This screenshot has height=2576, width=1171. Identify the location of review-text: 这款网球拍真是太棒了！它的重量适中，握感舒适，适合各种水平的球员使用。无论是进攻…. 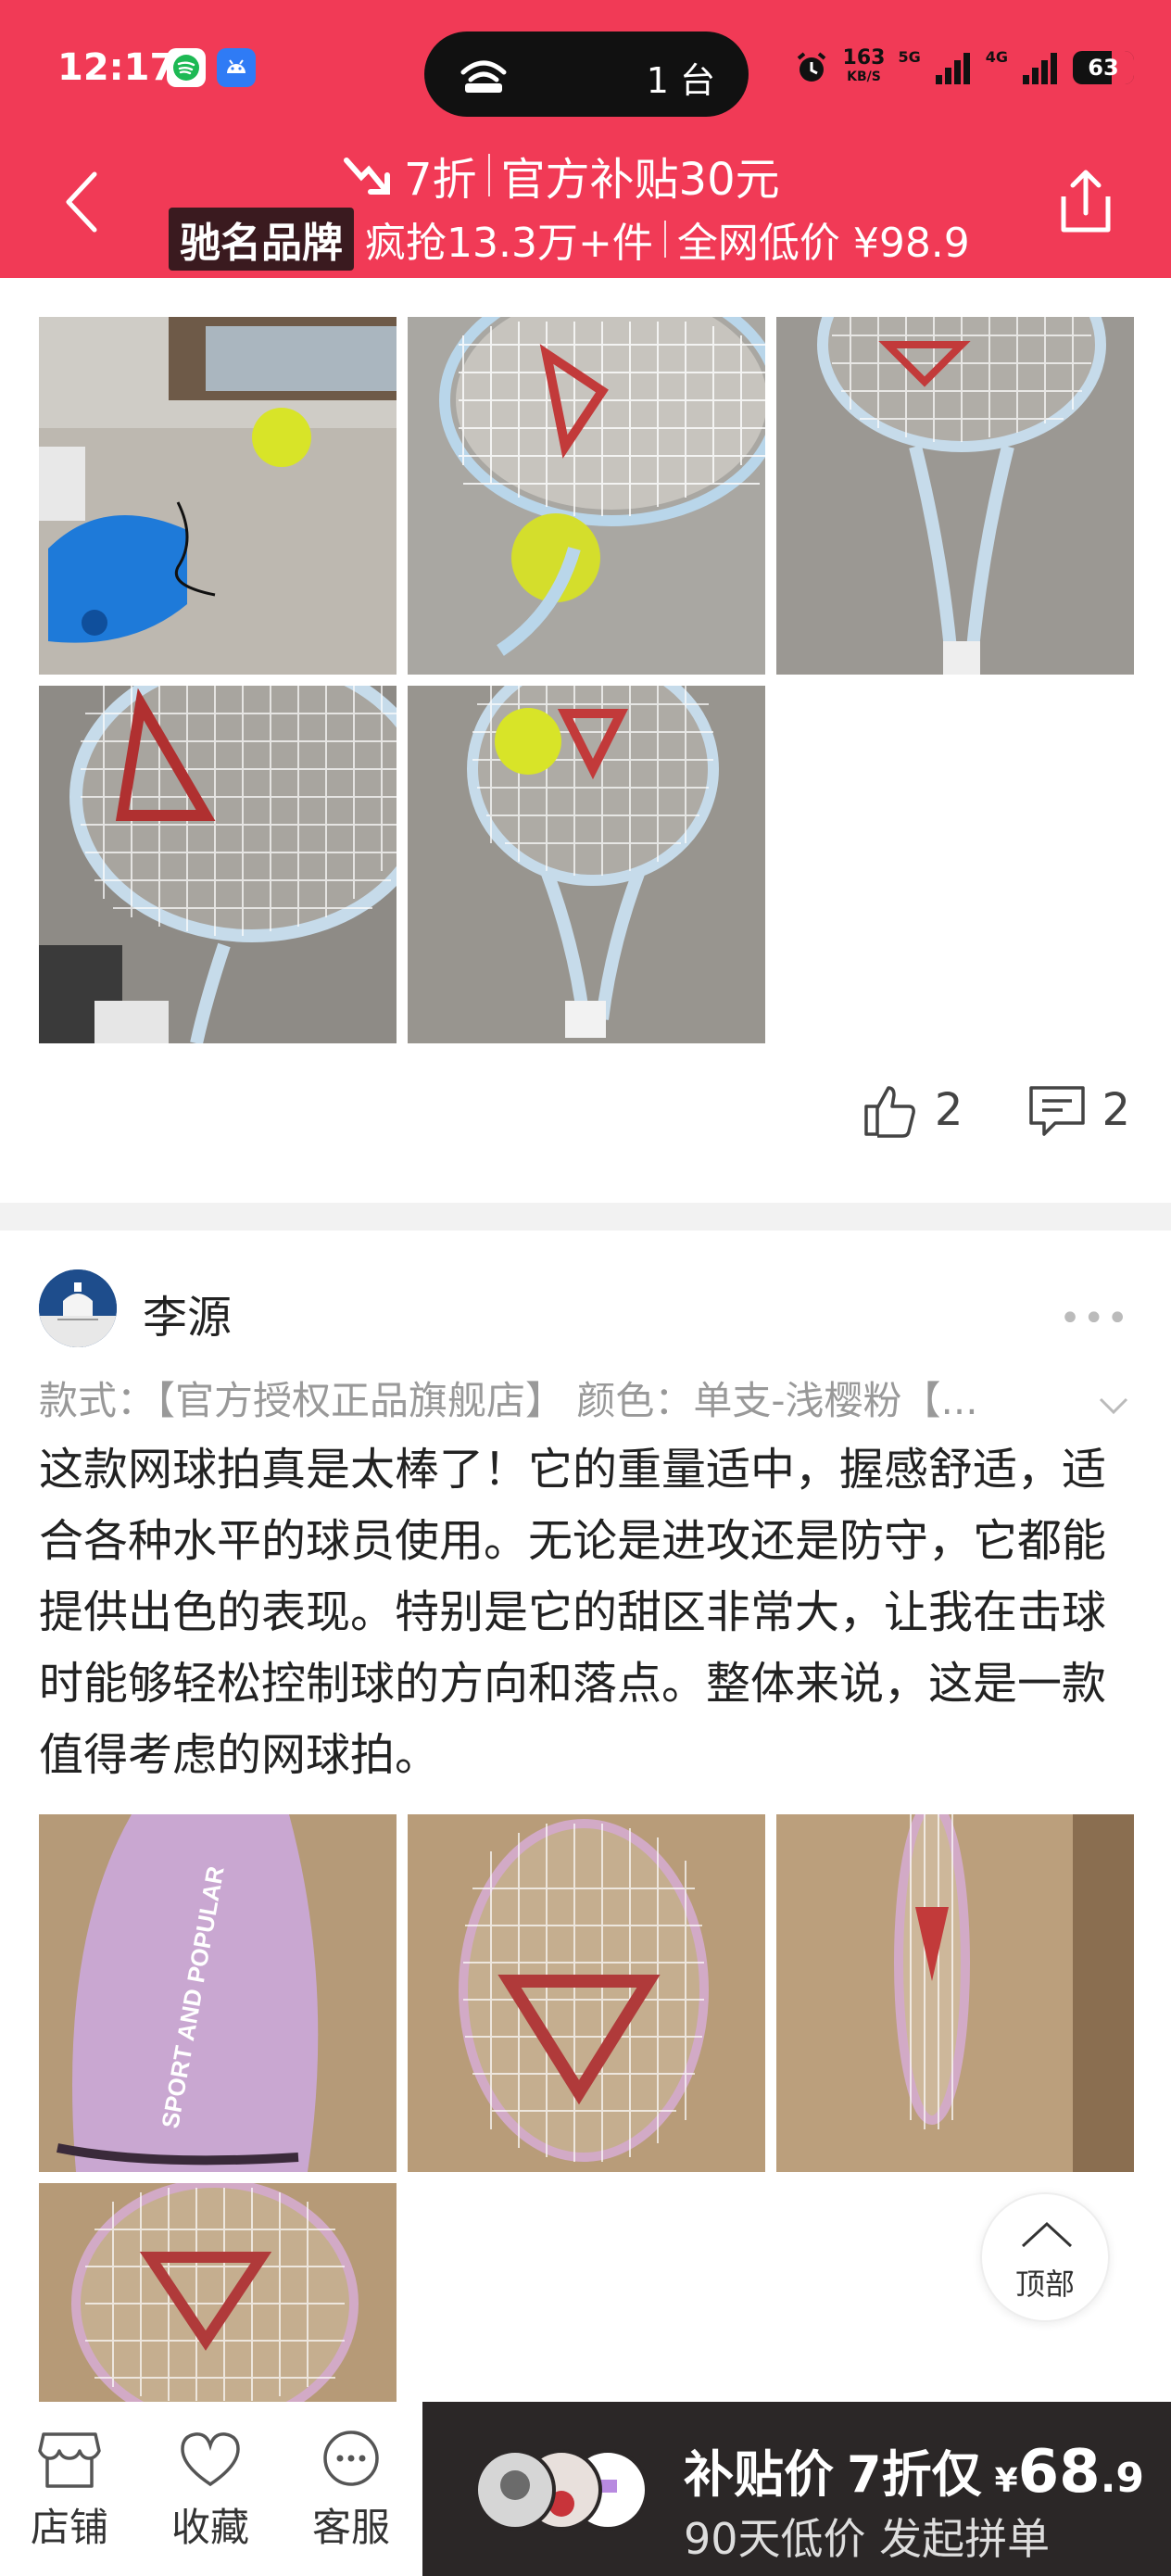
(573, 1613).